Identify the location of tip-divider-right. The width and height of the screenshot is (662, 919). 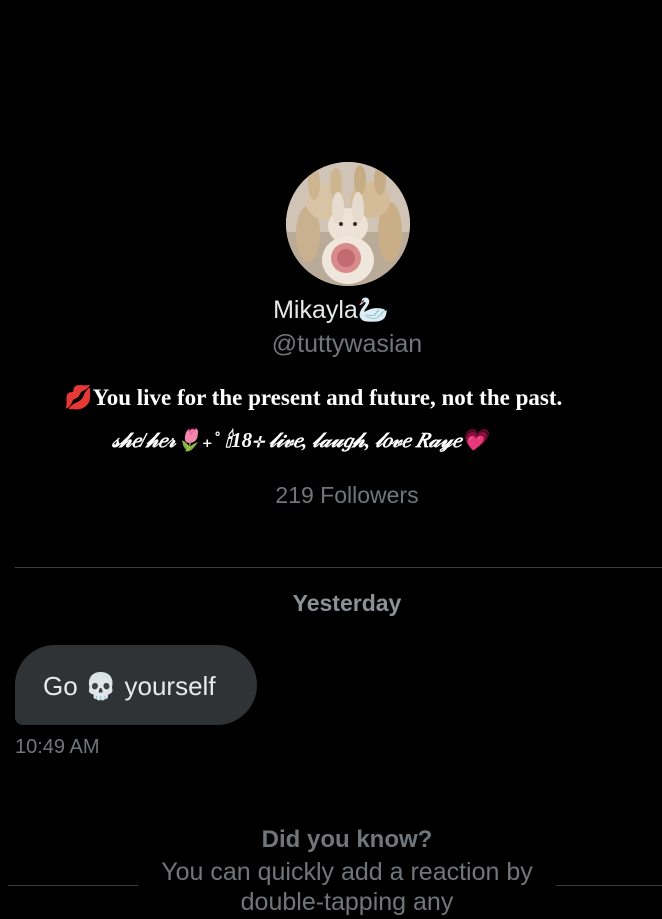
(609, 885).